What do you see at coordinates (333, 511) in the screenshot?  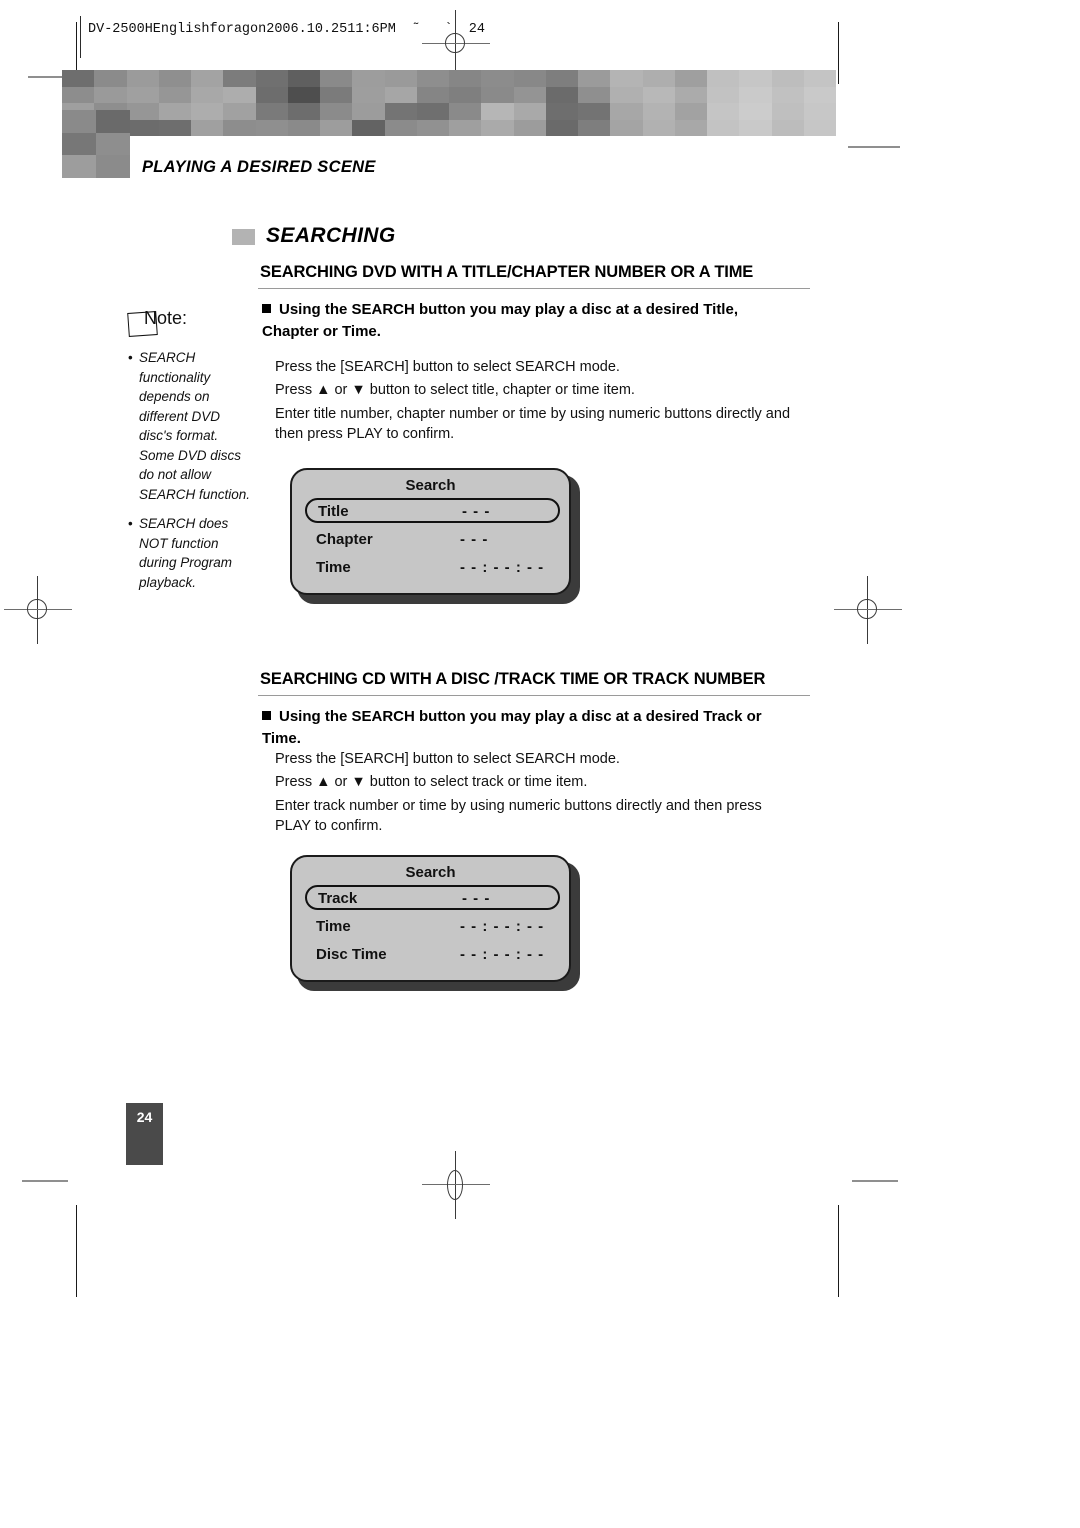 I see `osd-row-label: Title` at bounding box center [333, 511].